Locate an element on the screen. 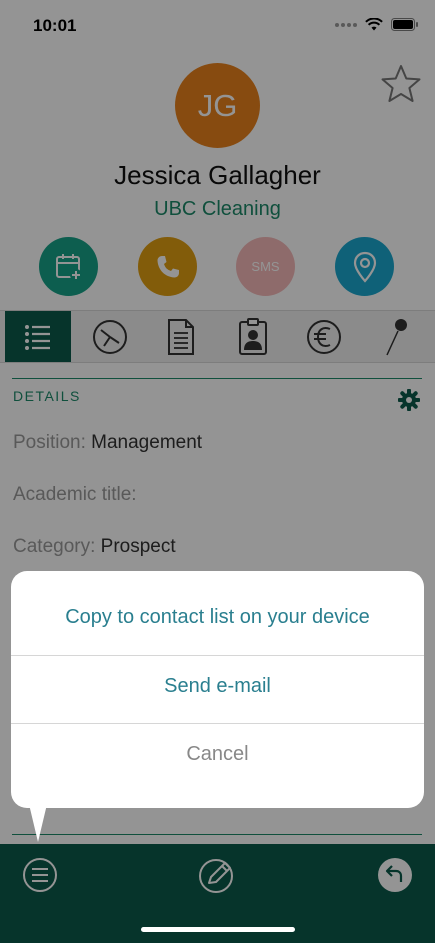 This screenshot has height=943, width=435. send-email-button: Send e-mail is located at coordinates (217, 686).